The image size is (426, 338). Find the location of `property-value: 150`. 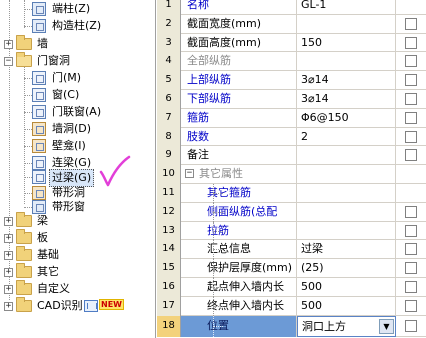

property-value: 150 is located at coordinates (346, 43).